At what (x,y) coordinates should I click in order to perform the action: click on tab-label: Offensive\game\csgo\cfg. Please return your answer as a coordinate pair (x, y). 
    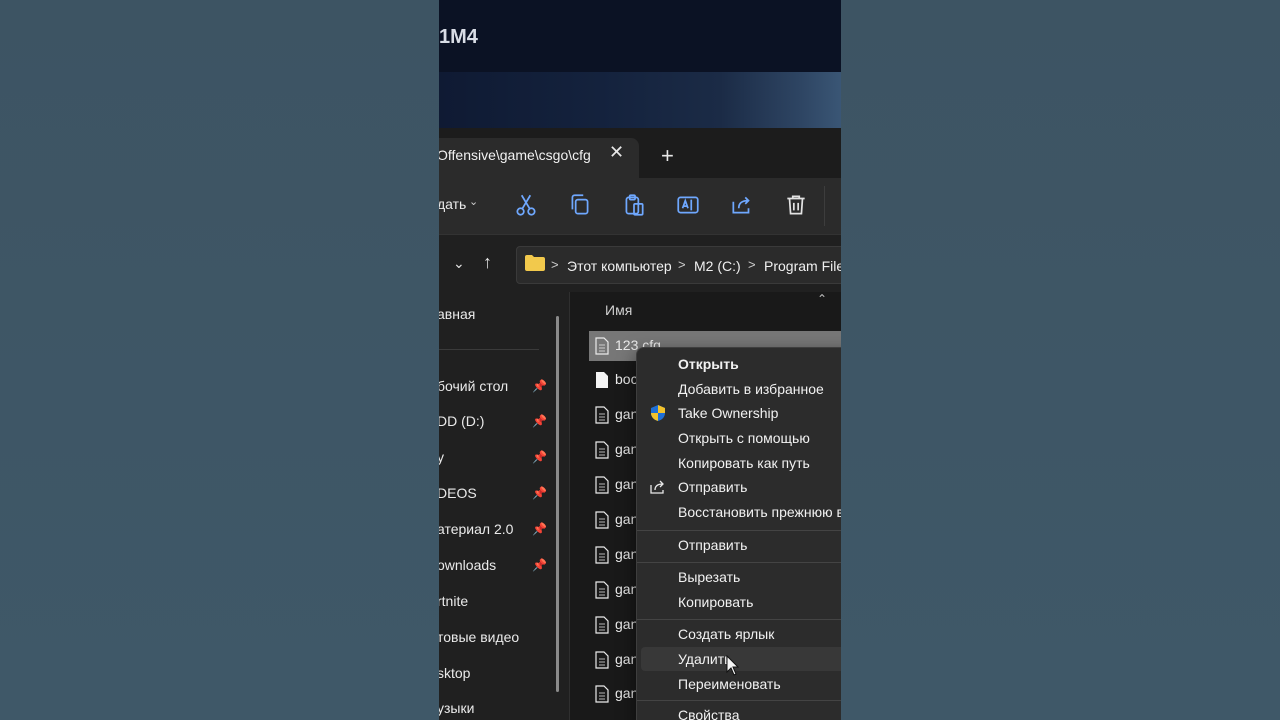
    Looking at the image, I should click on (515, 155).